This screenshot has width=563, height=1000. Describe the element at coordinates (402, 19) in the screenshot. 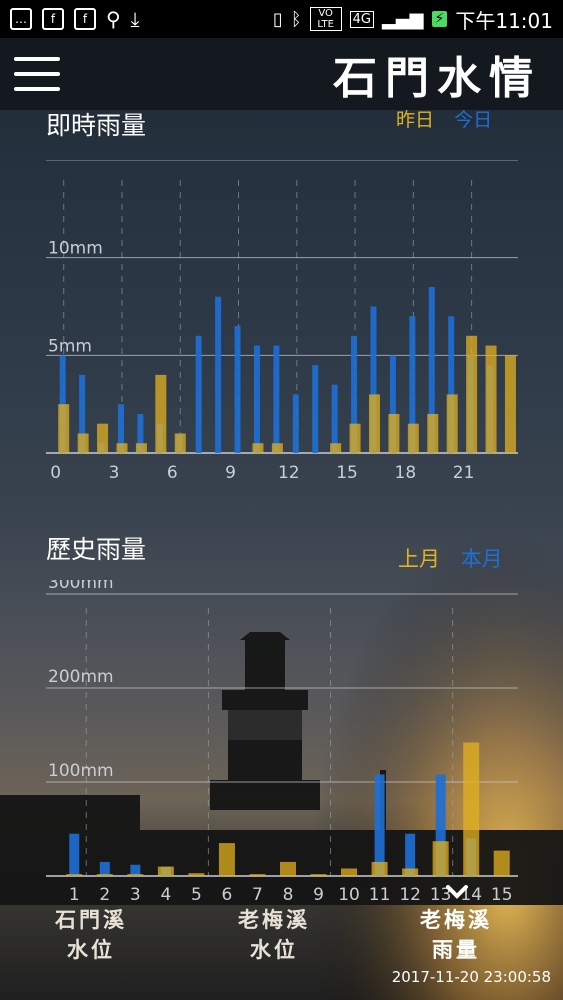

I see `signal-icon: ▂▄▆` at that location.